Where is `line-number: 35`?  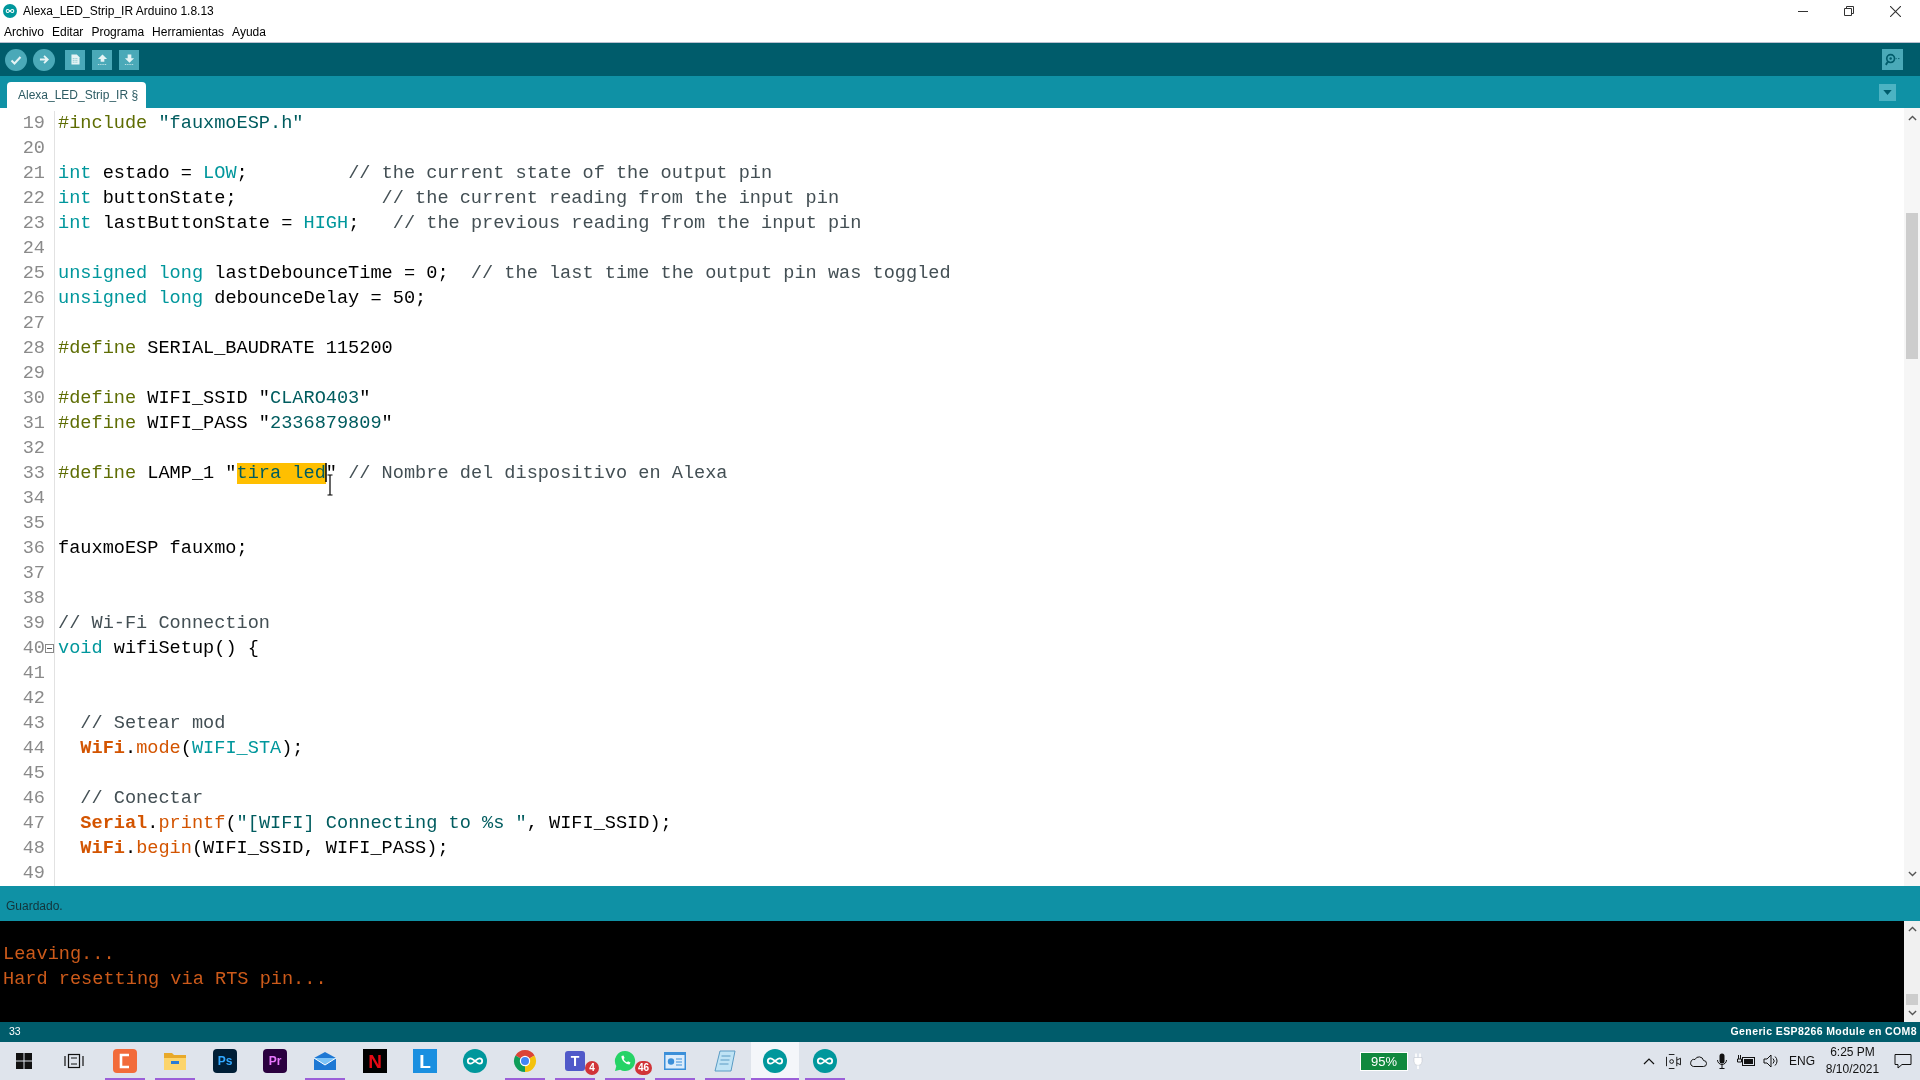
line-number: 35 is located at coordinates (33, 524).